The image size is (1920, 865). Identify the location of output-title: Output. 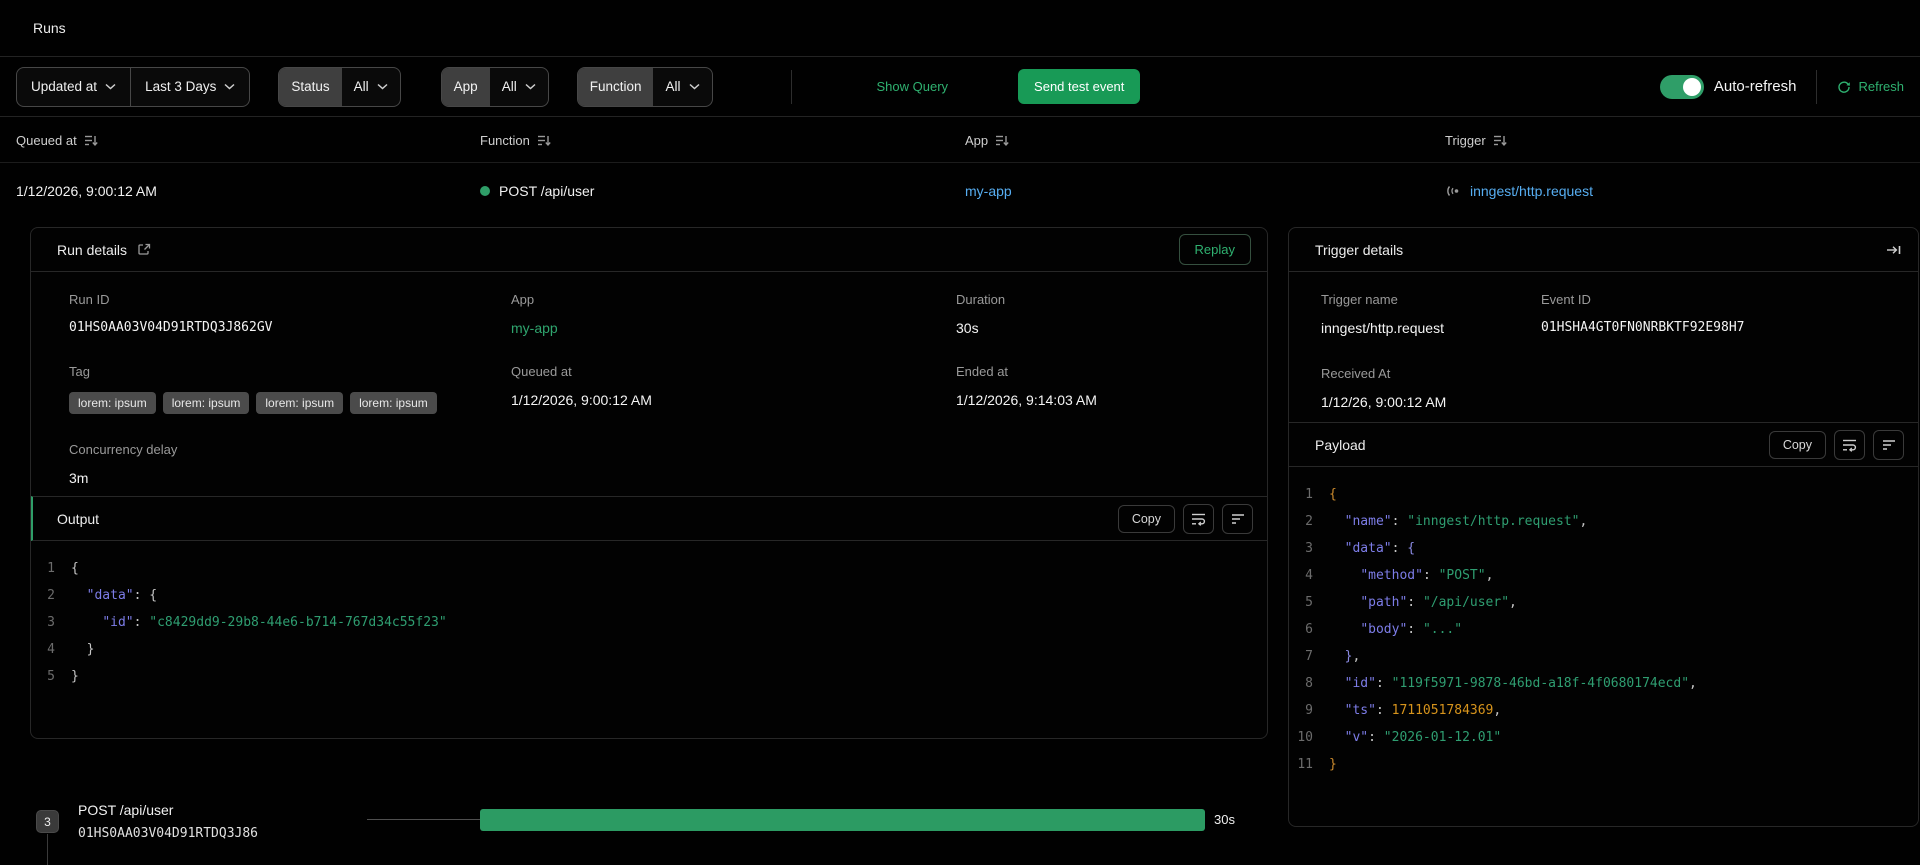
(78, 518).